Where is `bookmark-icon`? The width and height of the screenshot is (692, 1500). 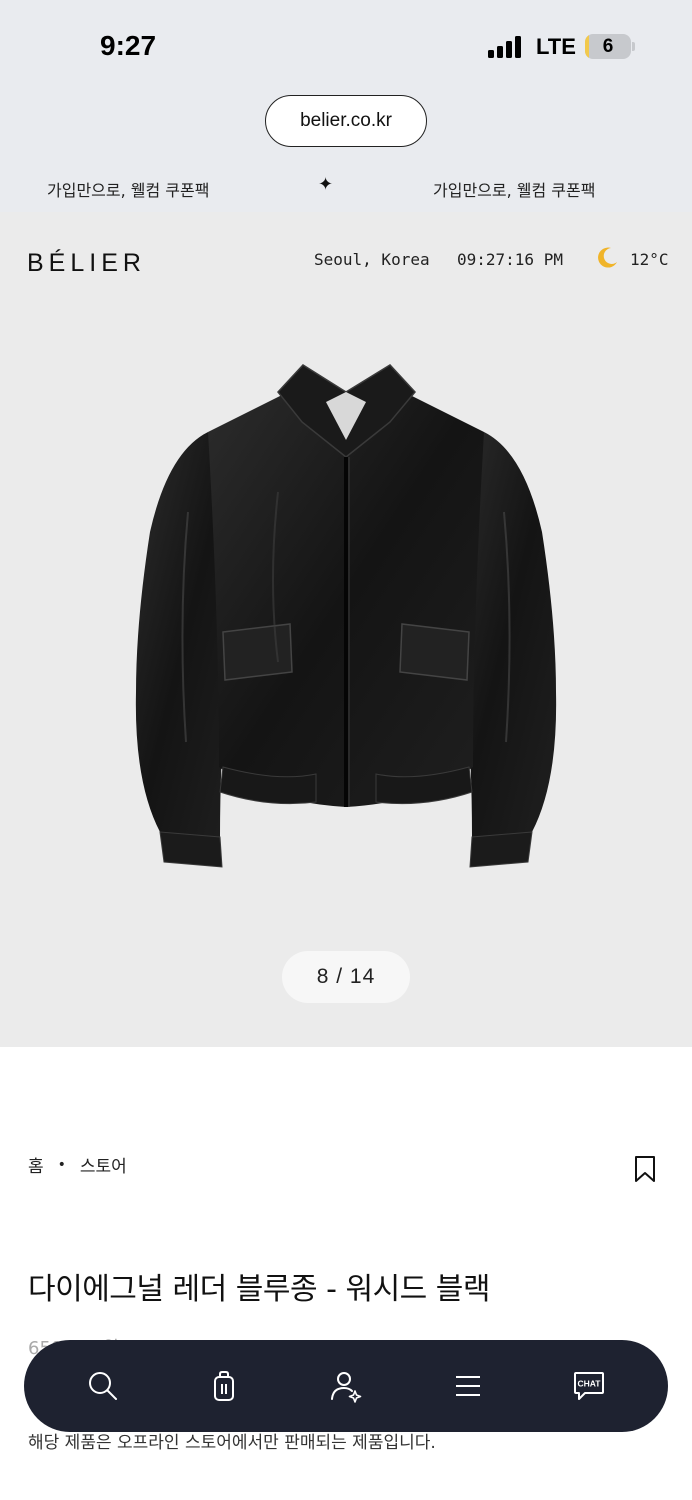
bookmark-icon is located at coordinates (645, 1169).